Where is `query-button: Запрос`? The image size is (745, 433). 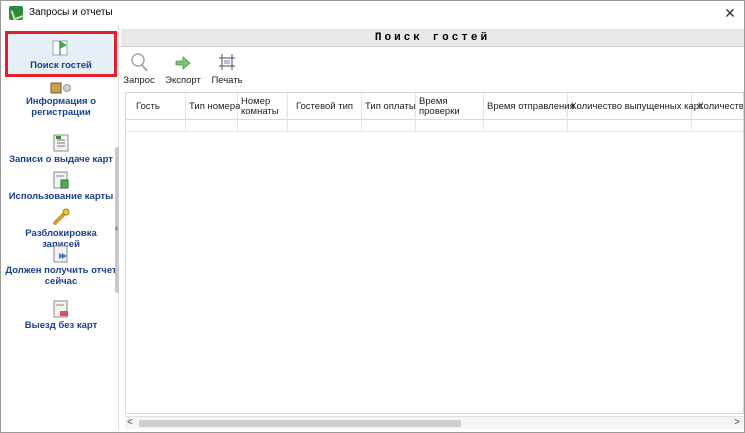 query-button: Запрос is located at coordinates (139, 72).